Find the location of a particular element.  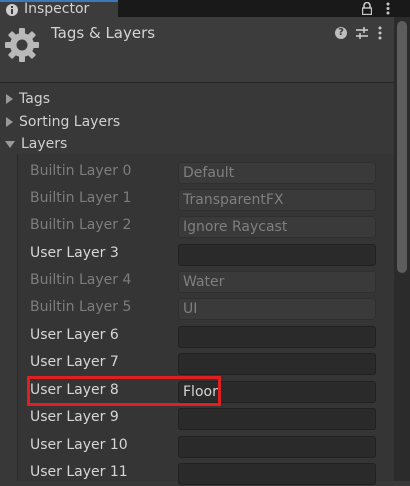

layer-row-builtin-1: Builtin Layer 1 TransparentFX is located at coordinates (206, 198).